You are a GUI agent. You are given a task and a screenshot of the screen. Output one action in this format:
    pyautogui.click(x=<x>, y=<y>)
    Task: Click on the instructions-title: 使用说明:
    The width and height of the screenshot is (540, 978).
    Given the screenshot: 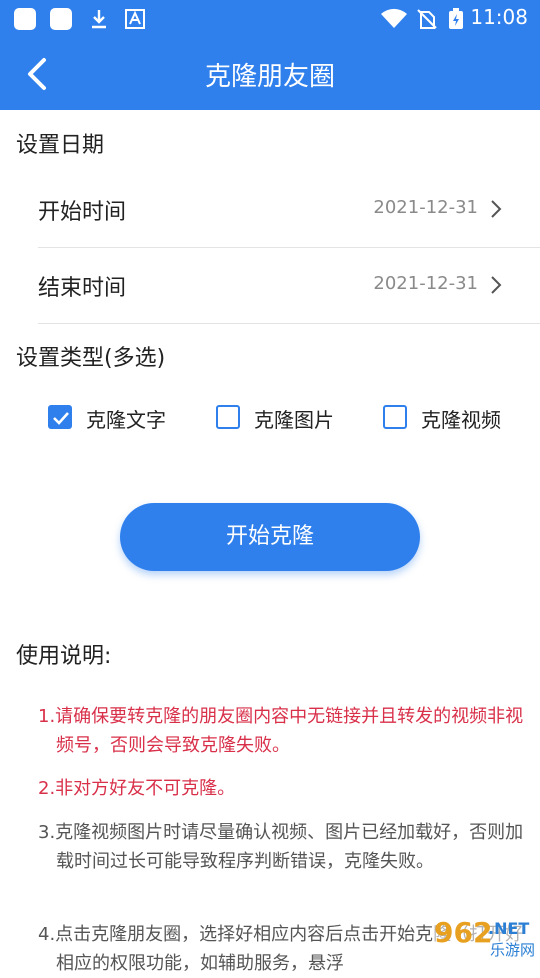 What is the action you would take?
    pyautogui.click(x=64, y=656)
    